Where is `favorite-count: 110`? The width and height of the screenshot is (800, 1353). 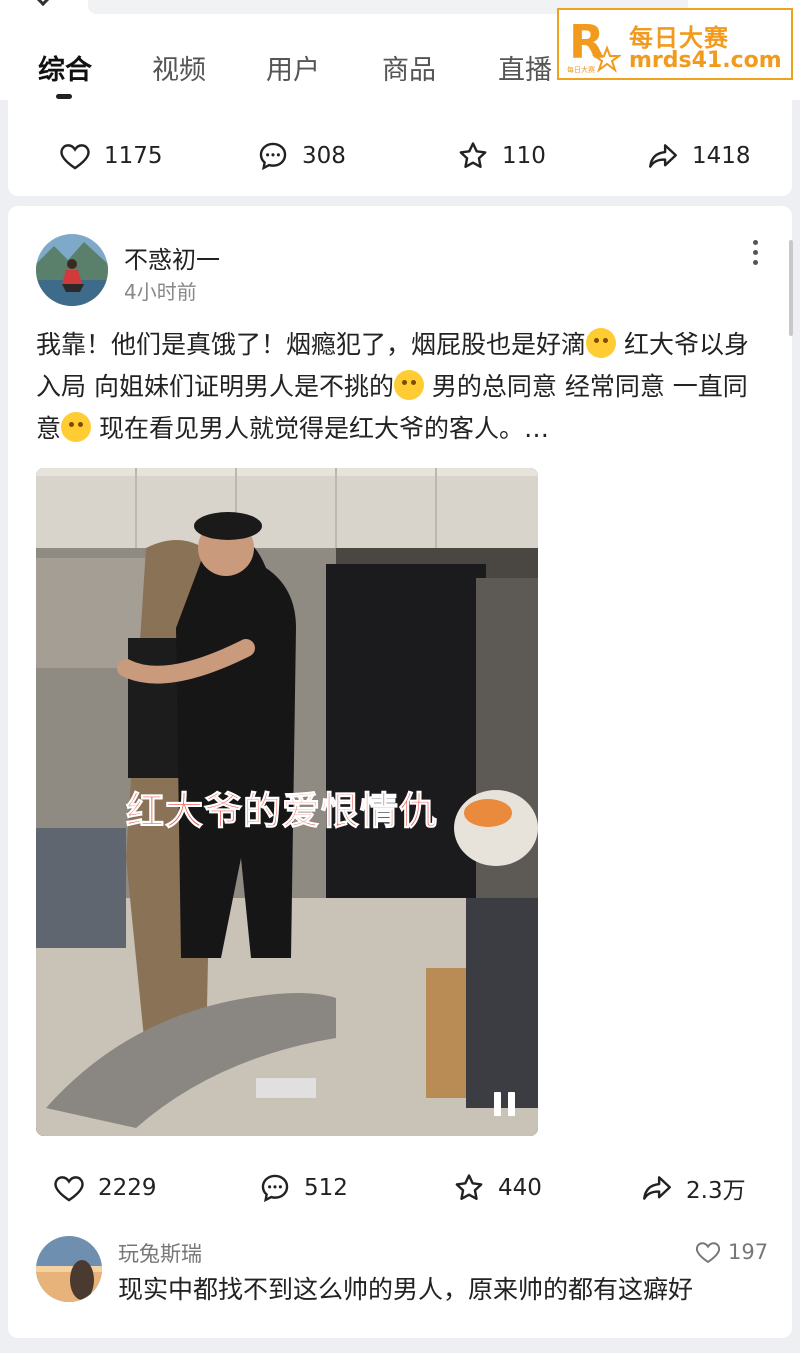
favorite-count: 110 is located at coordinates (524, 156).